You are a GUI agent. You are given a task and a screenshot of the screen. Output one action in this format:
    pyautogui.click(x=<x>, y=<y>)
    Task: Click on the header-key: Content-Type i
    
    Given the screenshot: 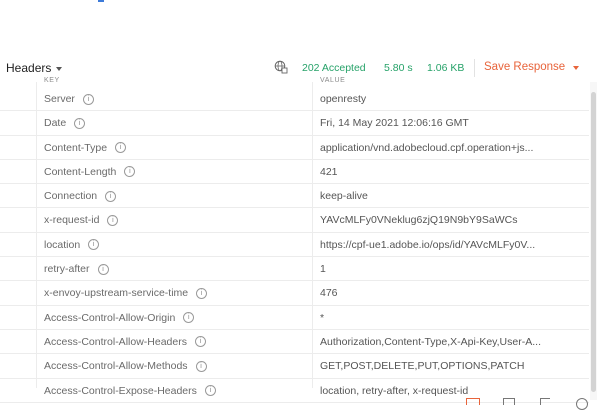 What is the action you would take?
    pyautogui.click(x=85, y=147)
    